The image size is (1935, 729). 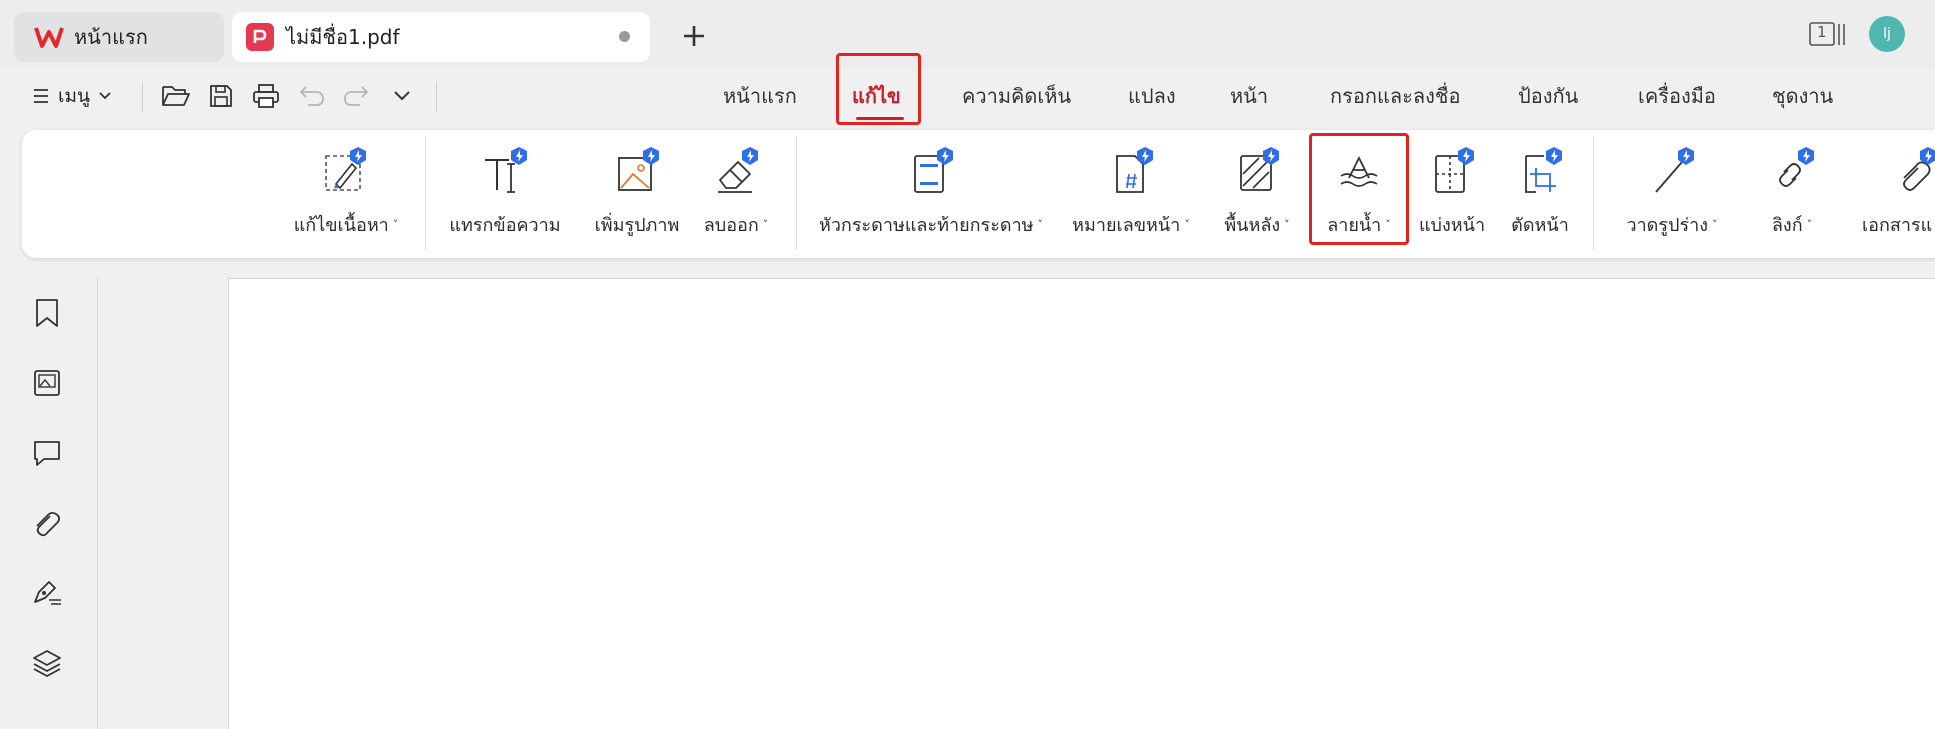 What do you see at coordinates (1540, 171) in the screenshot?
I see `crop-page-icon` at bounding box center [1540, 171].